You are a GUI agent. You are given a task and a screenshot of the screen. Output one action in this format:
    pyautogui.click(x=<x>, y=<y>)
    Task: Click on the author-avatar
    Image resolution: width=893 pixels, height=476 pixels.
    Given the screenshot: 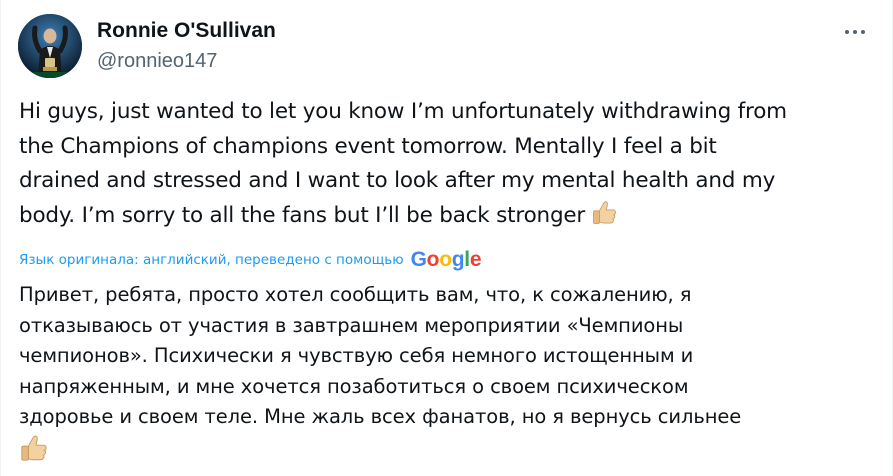 What is the action you would take?
    pyautogui.click(x=50, y=46)
    